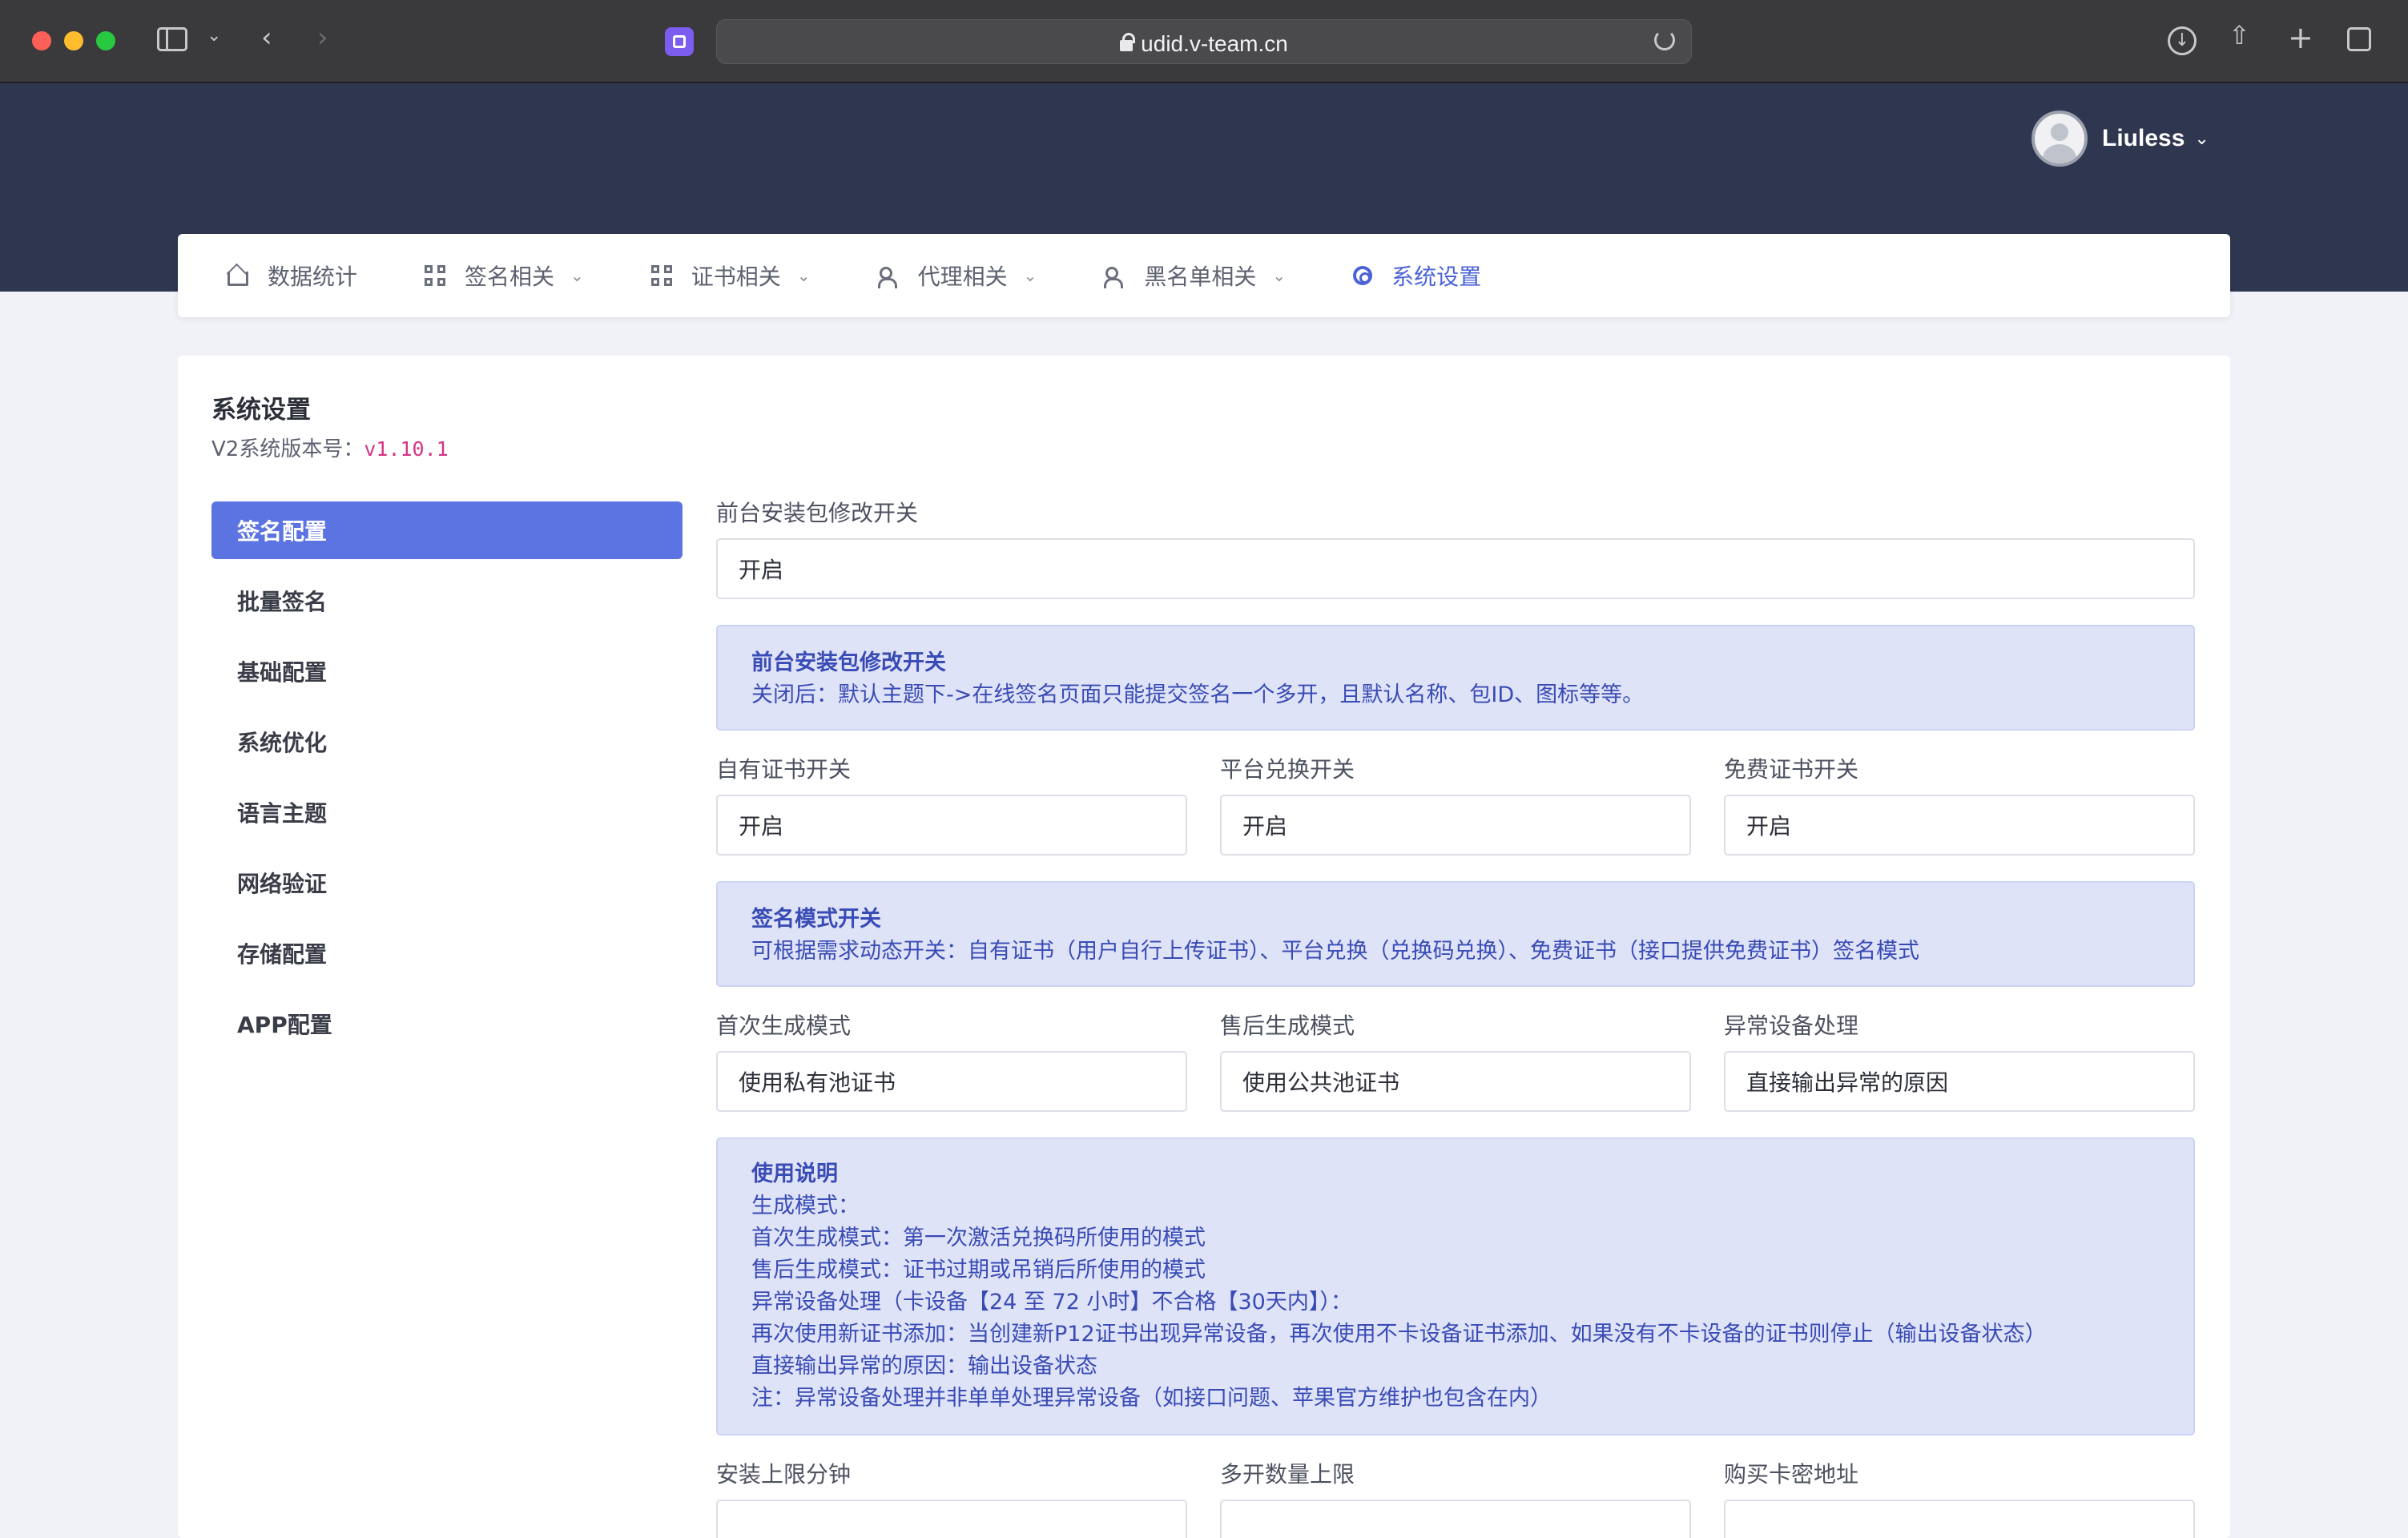 The width and height of the screenshot is (2408, 1538). I want to click on first-mode-select: 使用私有池证书, so click(951, 1082).